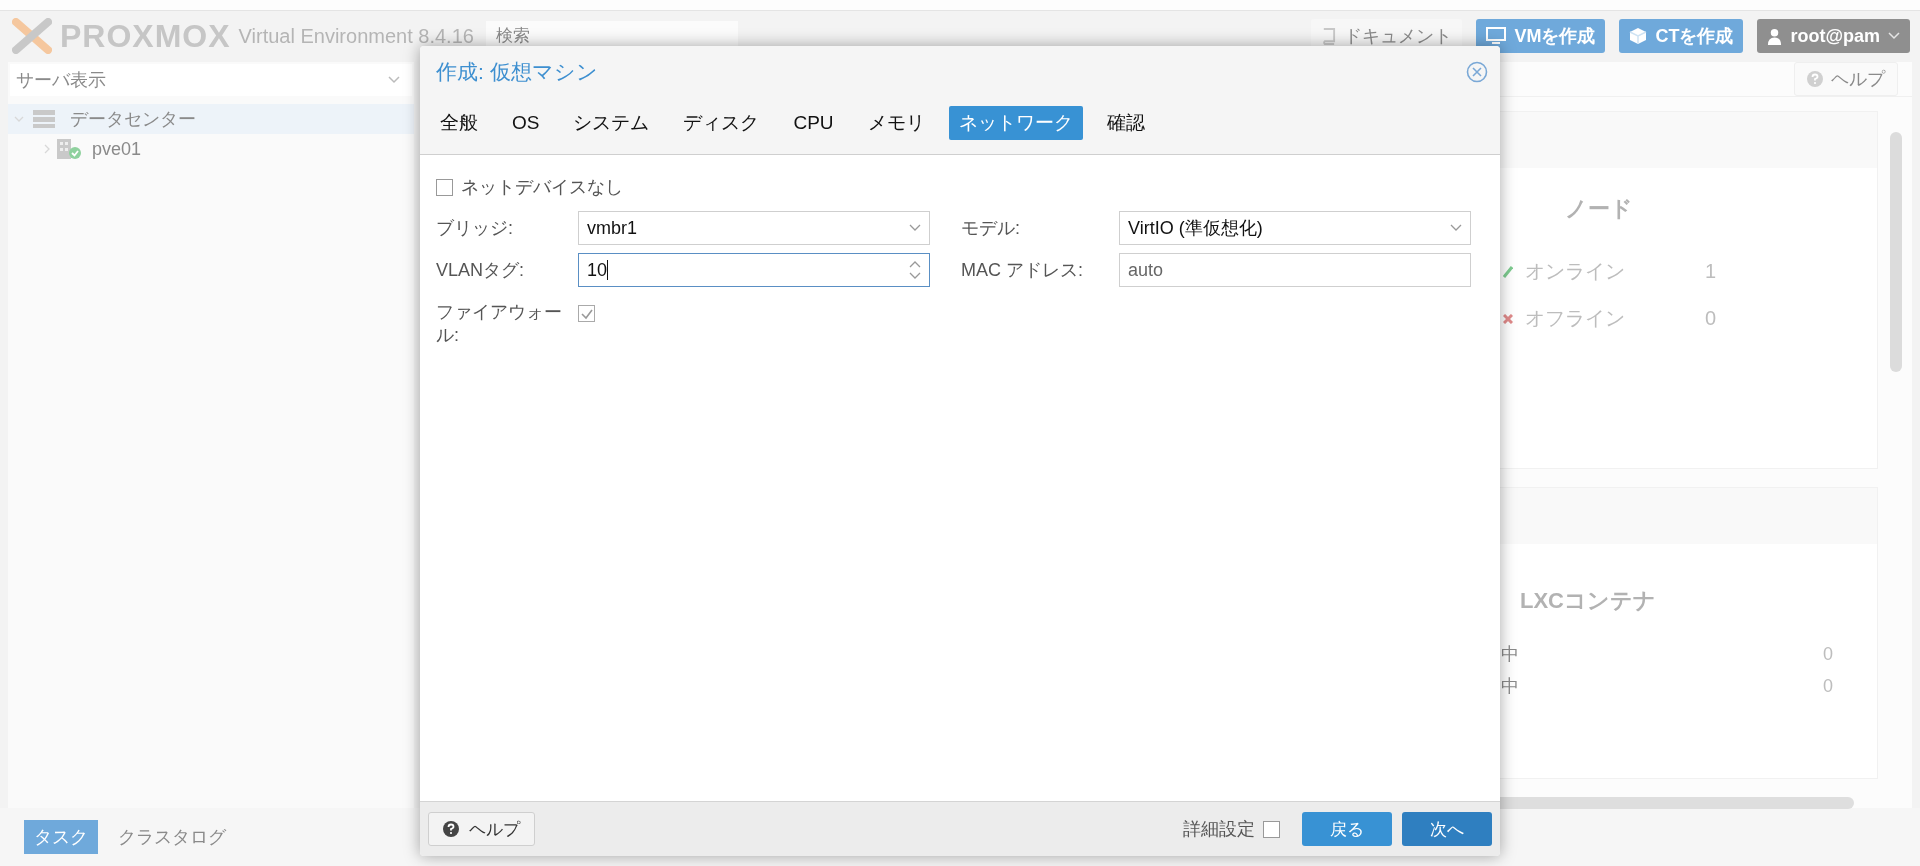  I want to click on input-field: auto, so click(1295, 270).